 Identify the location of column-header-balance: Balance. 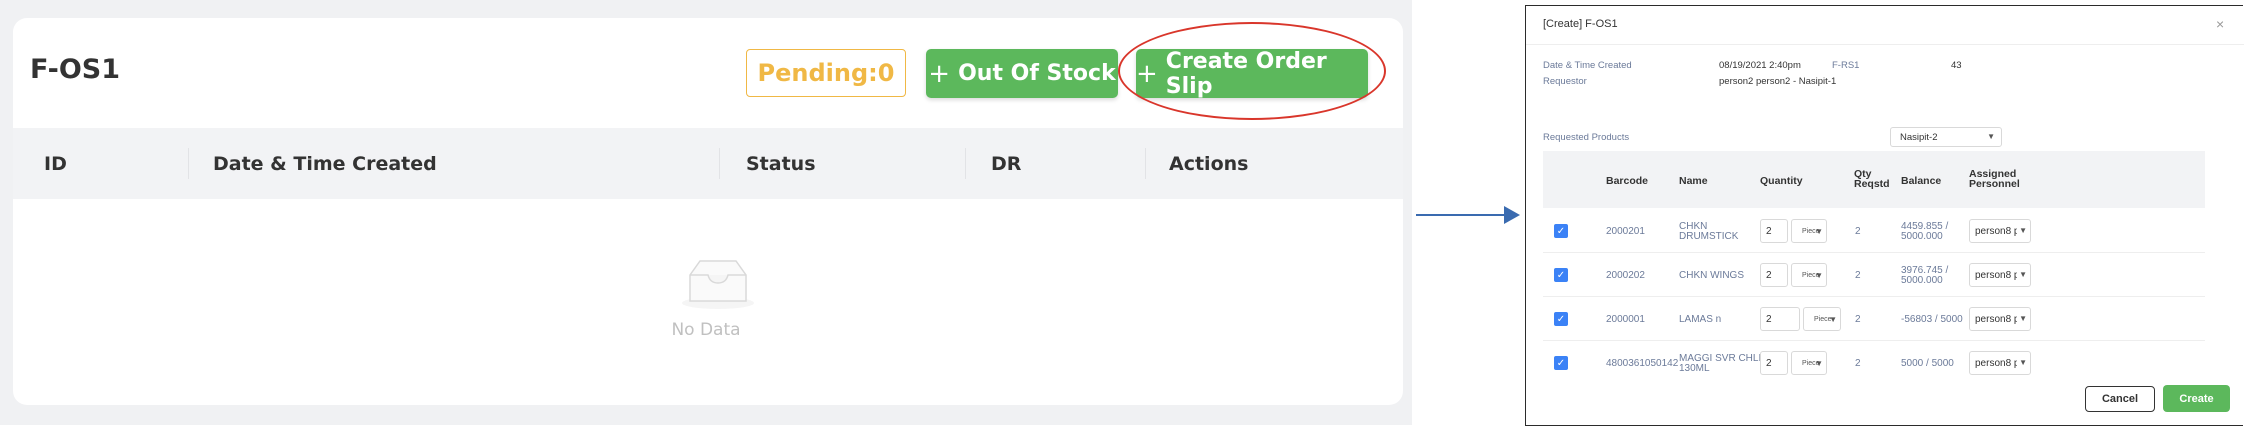
(1921, 181).